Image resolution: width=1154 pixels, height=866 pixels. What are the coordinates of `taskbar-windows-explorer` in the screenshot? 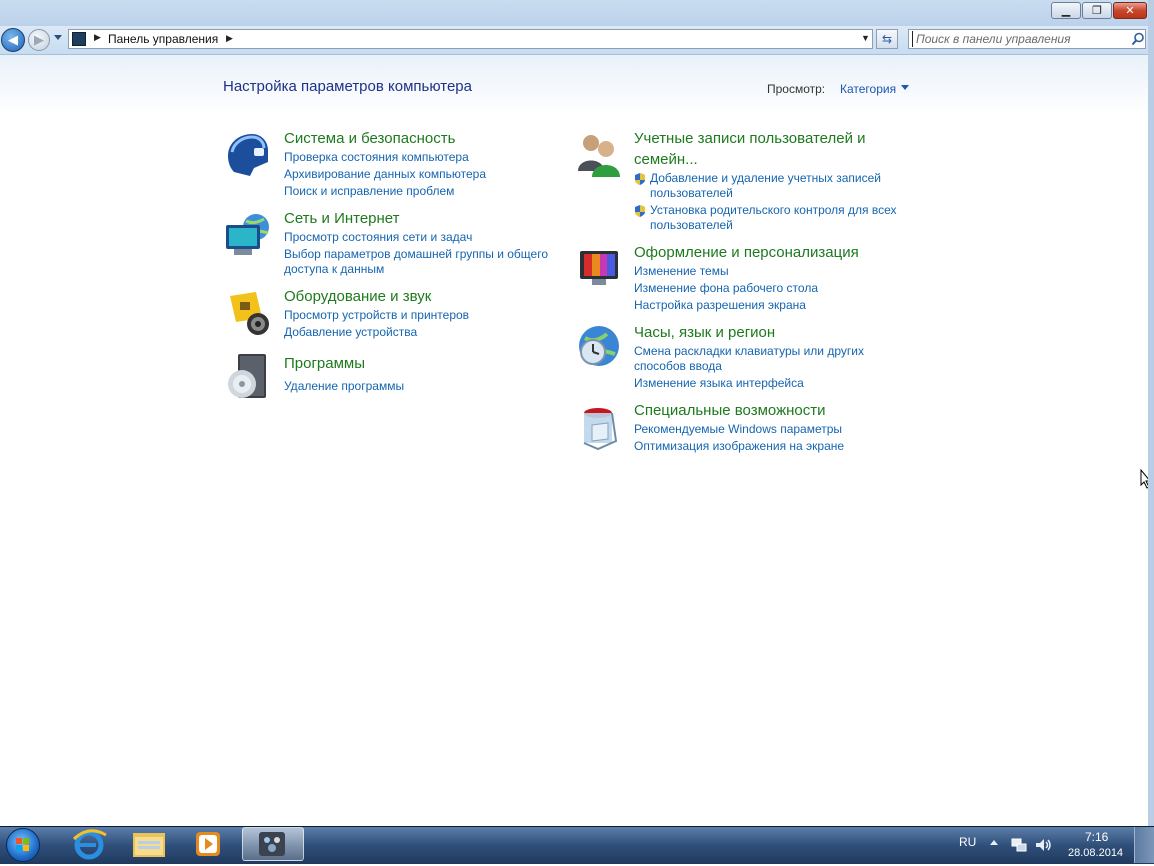 It's located at (149, 844).